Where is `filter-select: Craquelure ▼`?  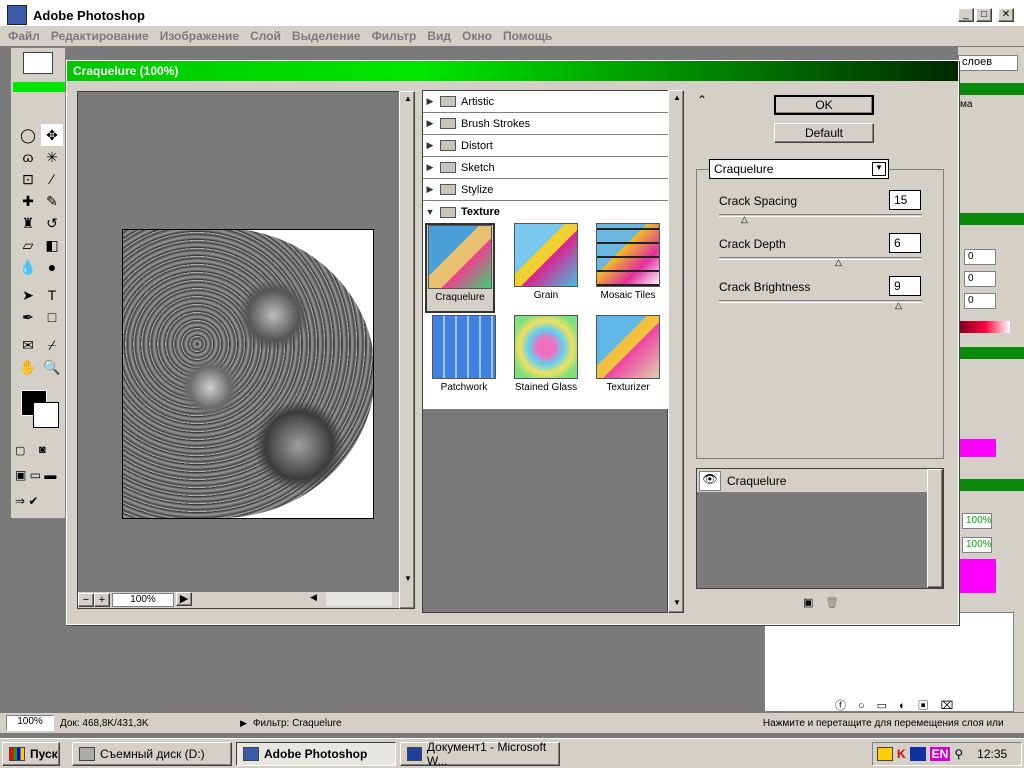 filter-select: Craquelure ▼ is located at coordinates (799, 169).